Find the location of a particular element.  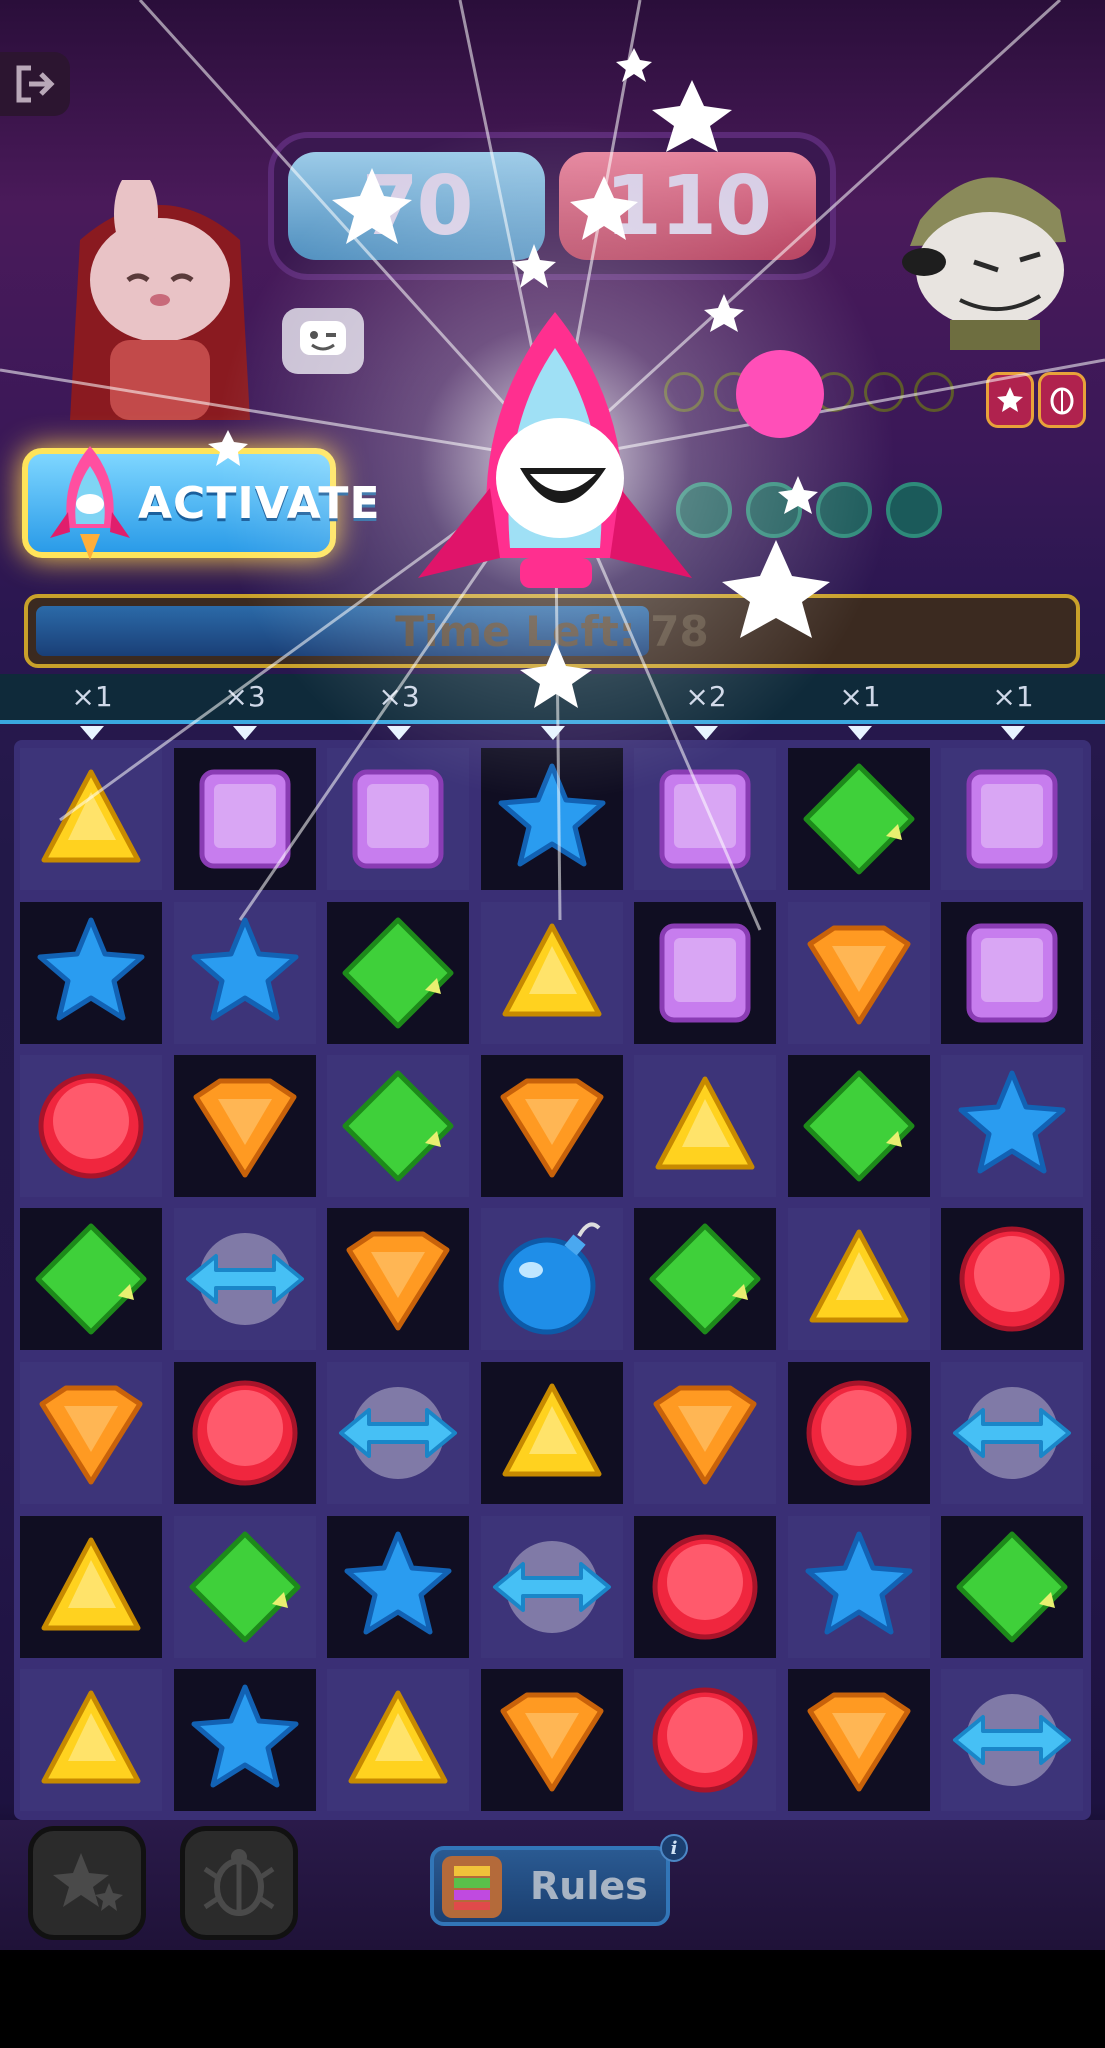

info-icon: i is located at coordinates (674, 1848).